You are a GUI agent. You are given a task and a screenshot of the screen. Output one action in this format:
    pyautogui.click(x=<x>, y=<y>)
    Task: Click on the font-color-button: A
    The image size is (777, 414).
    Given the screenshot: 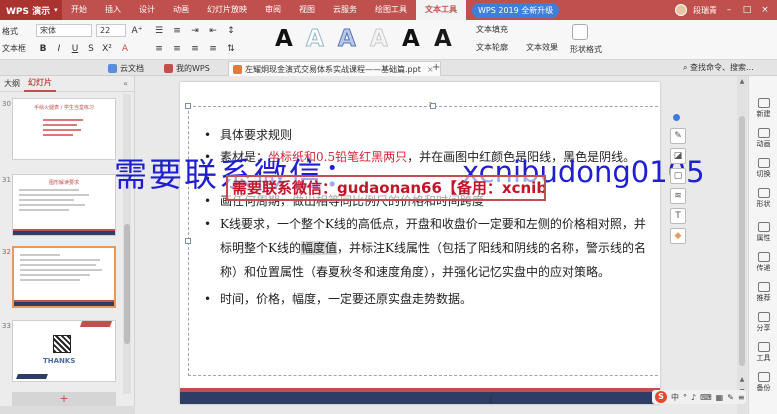 What is the action you would take?
    pyautogui.click(x=125, y=49)
    